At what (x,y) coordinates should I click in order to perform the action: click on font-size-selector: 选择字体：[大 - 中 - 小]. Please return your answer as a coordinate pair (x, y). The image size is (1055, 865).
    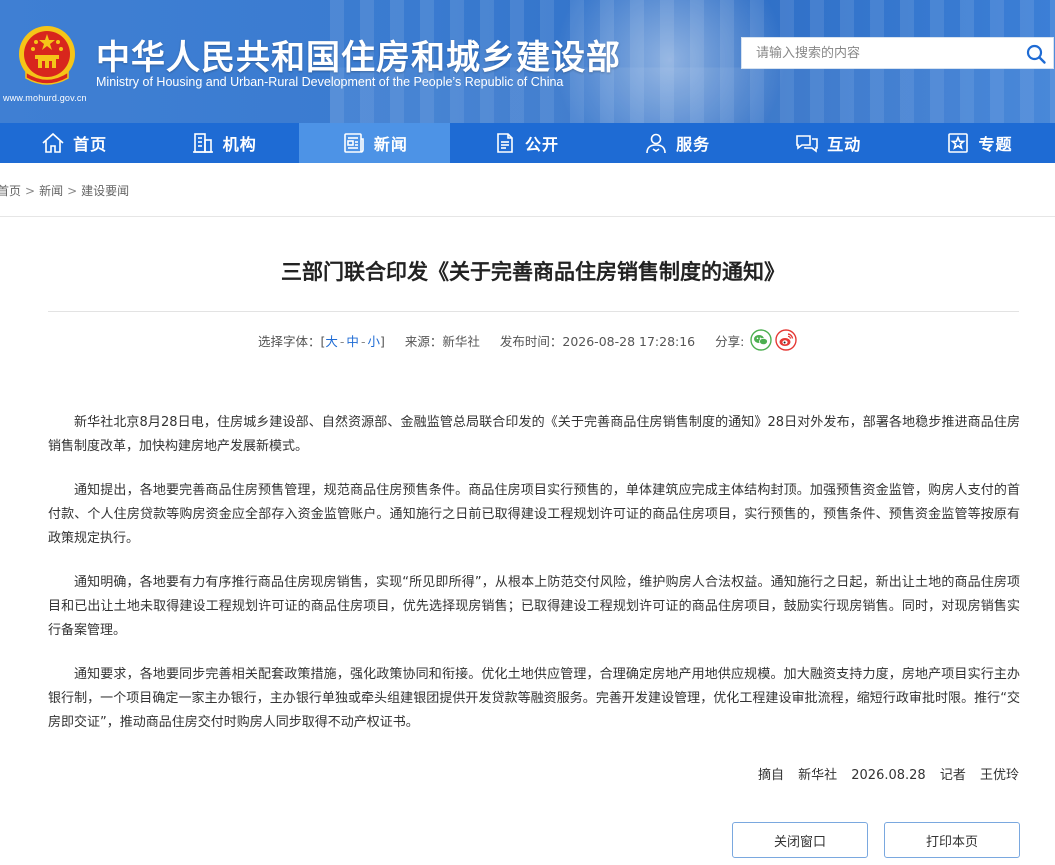
    Looking at the image, I should click on (321, 340).